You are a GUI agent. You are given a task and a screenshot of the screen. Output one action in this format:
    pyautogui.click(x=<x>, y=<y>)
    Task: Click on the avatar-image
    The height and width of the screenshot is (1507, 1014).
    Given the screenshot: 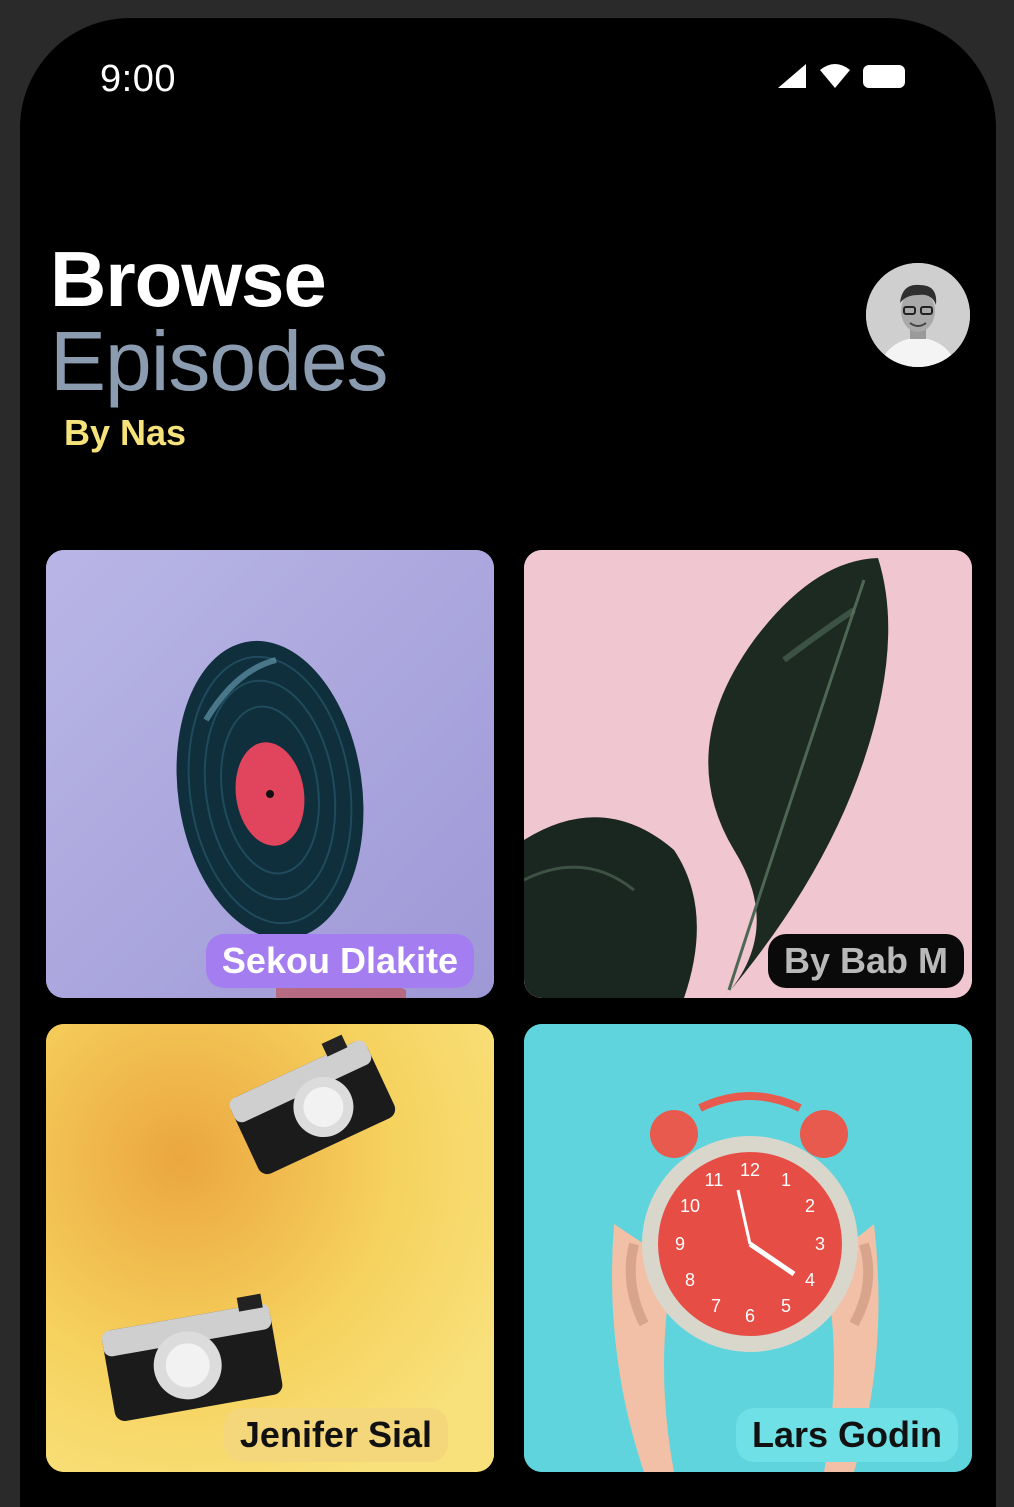 What is the action you would take?
    pyautogui.click(x=918, y=315)
    